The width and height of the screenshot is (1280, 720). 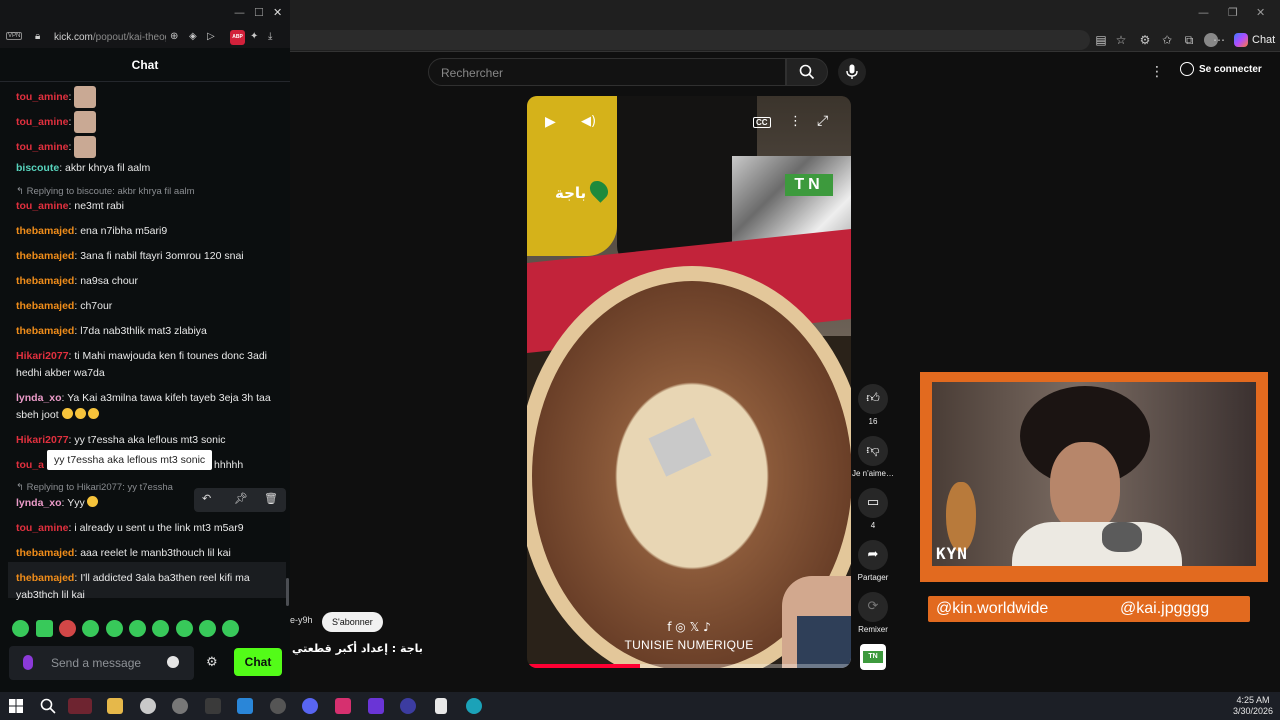 I want to click on maximize-icon: ☐, so click(x=259, y=12).